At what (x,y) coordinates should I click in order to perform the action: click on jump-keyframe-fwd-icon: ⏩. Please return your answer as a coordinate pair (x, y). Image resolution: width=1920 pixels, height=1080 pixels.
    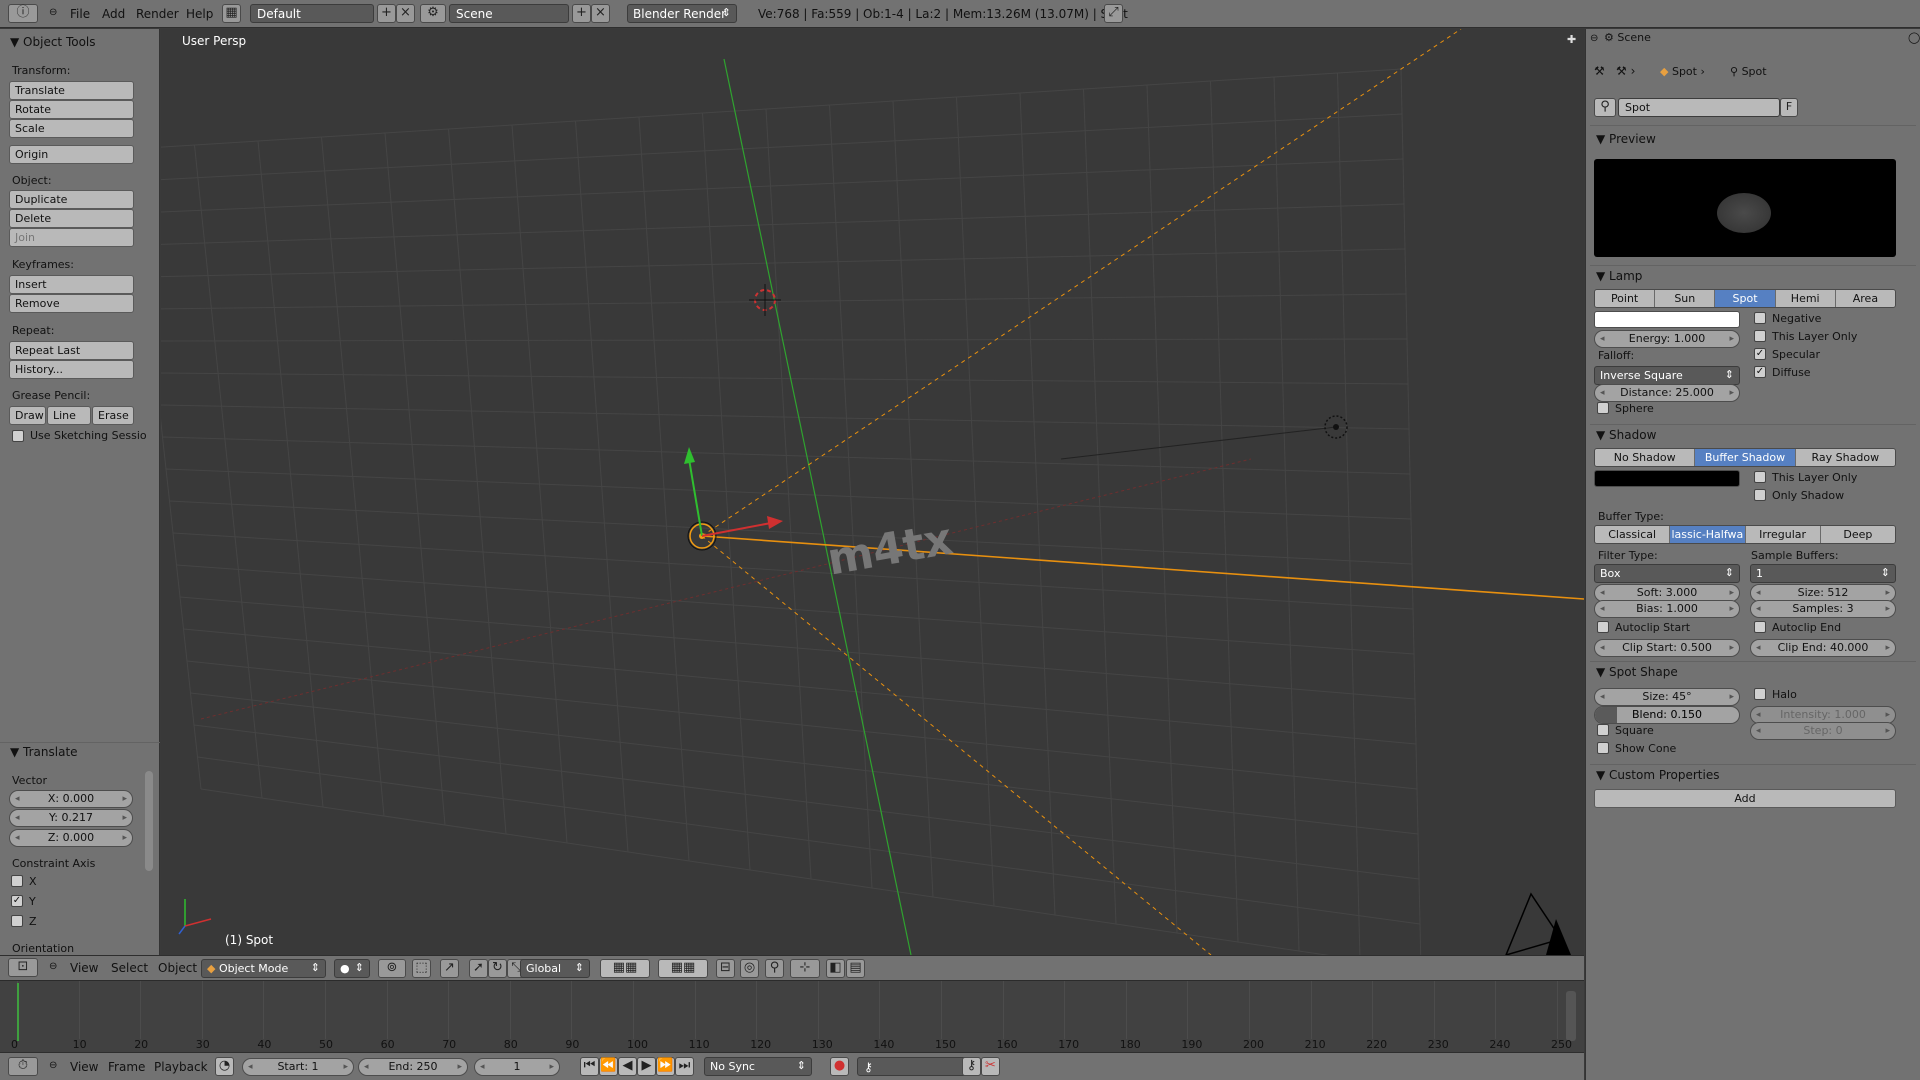
    Looking at the image, I should click on (665, 1066).